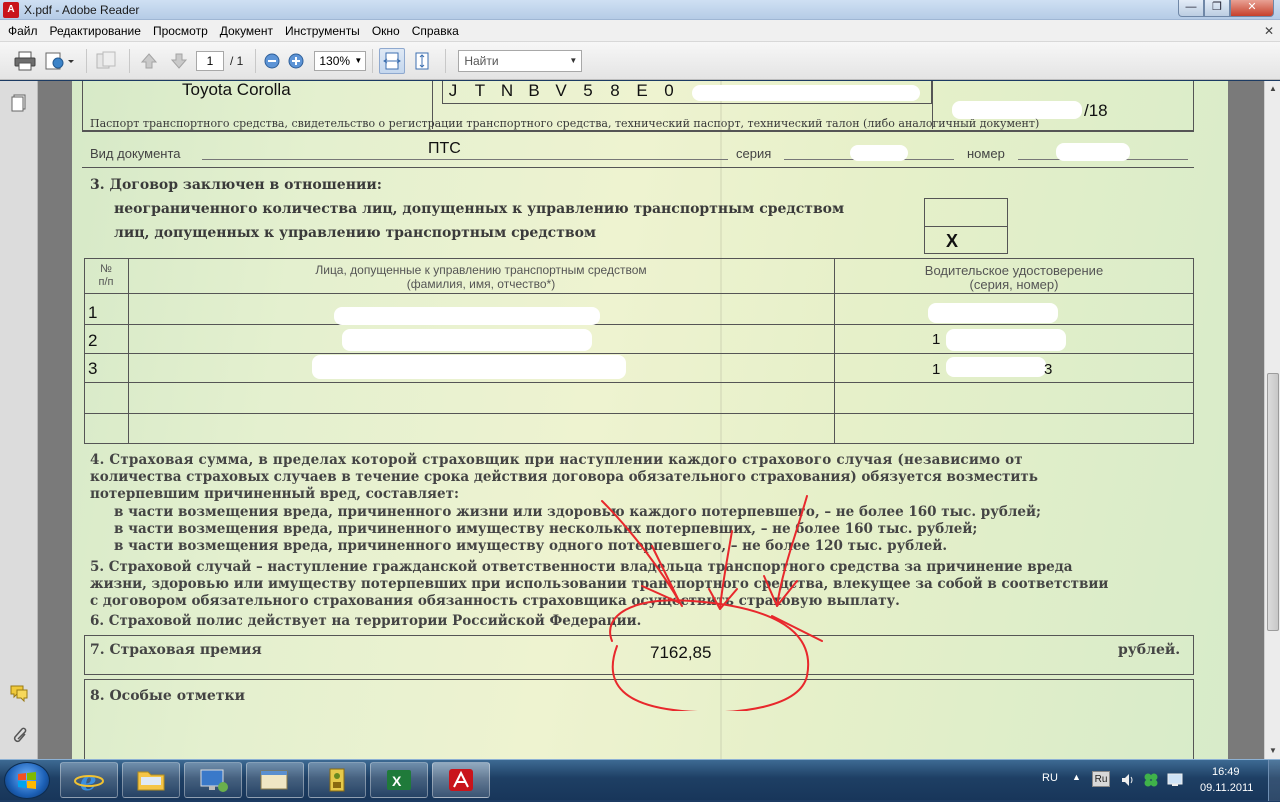  I want to click on menu-window: Окно, so click(386, 31).